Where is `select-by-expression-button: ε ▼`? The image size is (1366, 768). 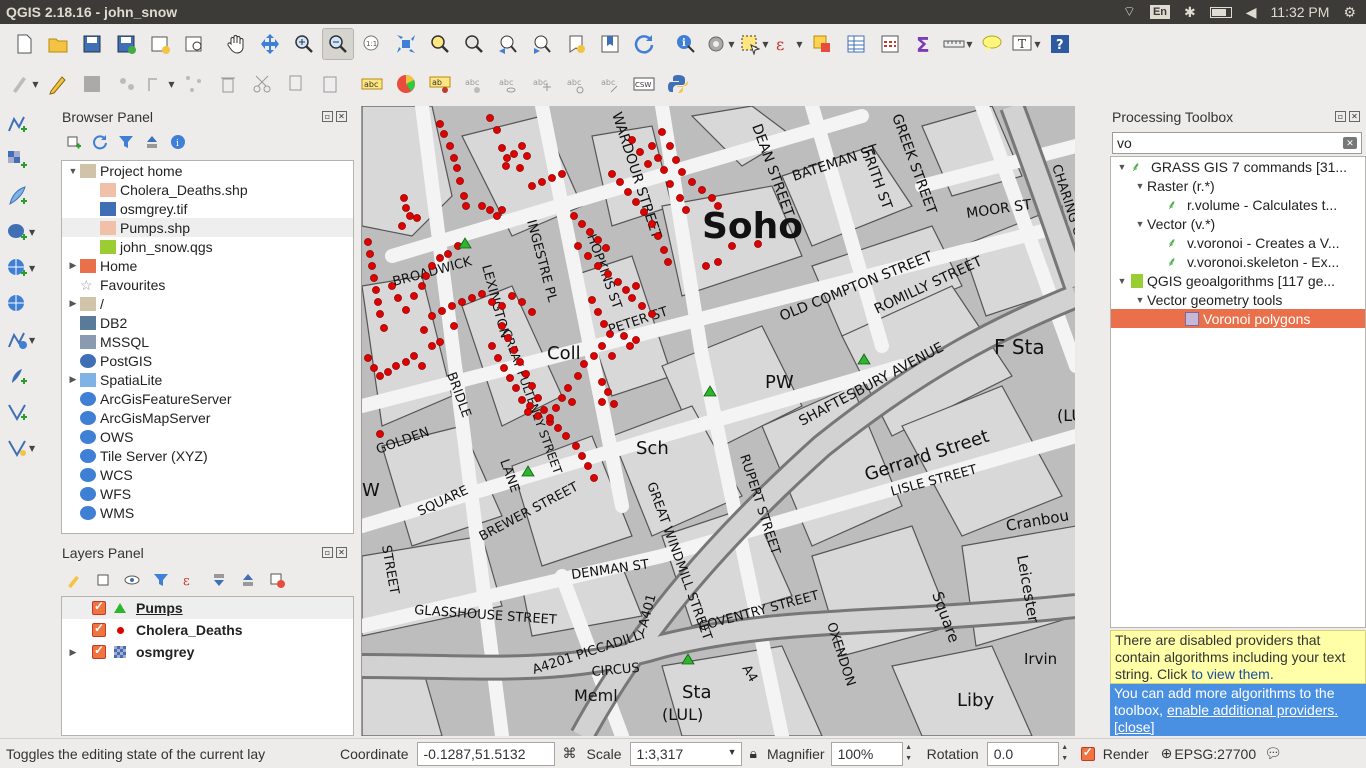
select-by-expression-button: ε ▼ is located at coordinates (788, 44).